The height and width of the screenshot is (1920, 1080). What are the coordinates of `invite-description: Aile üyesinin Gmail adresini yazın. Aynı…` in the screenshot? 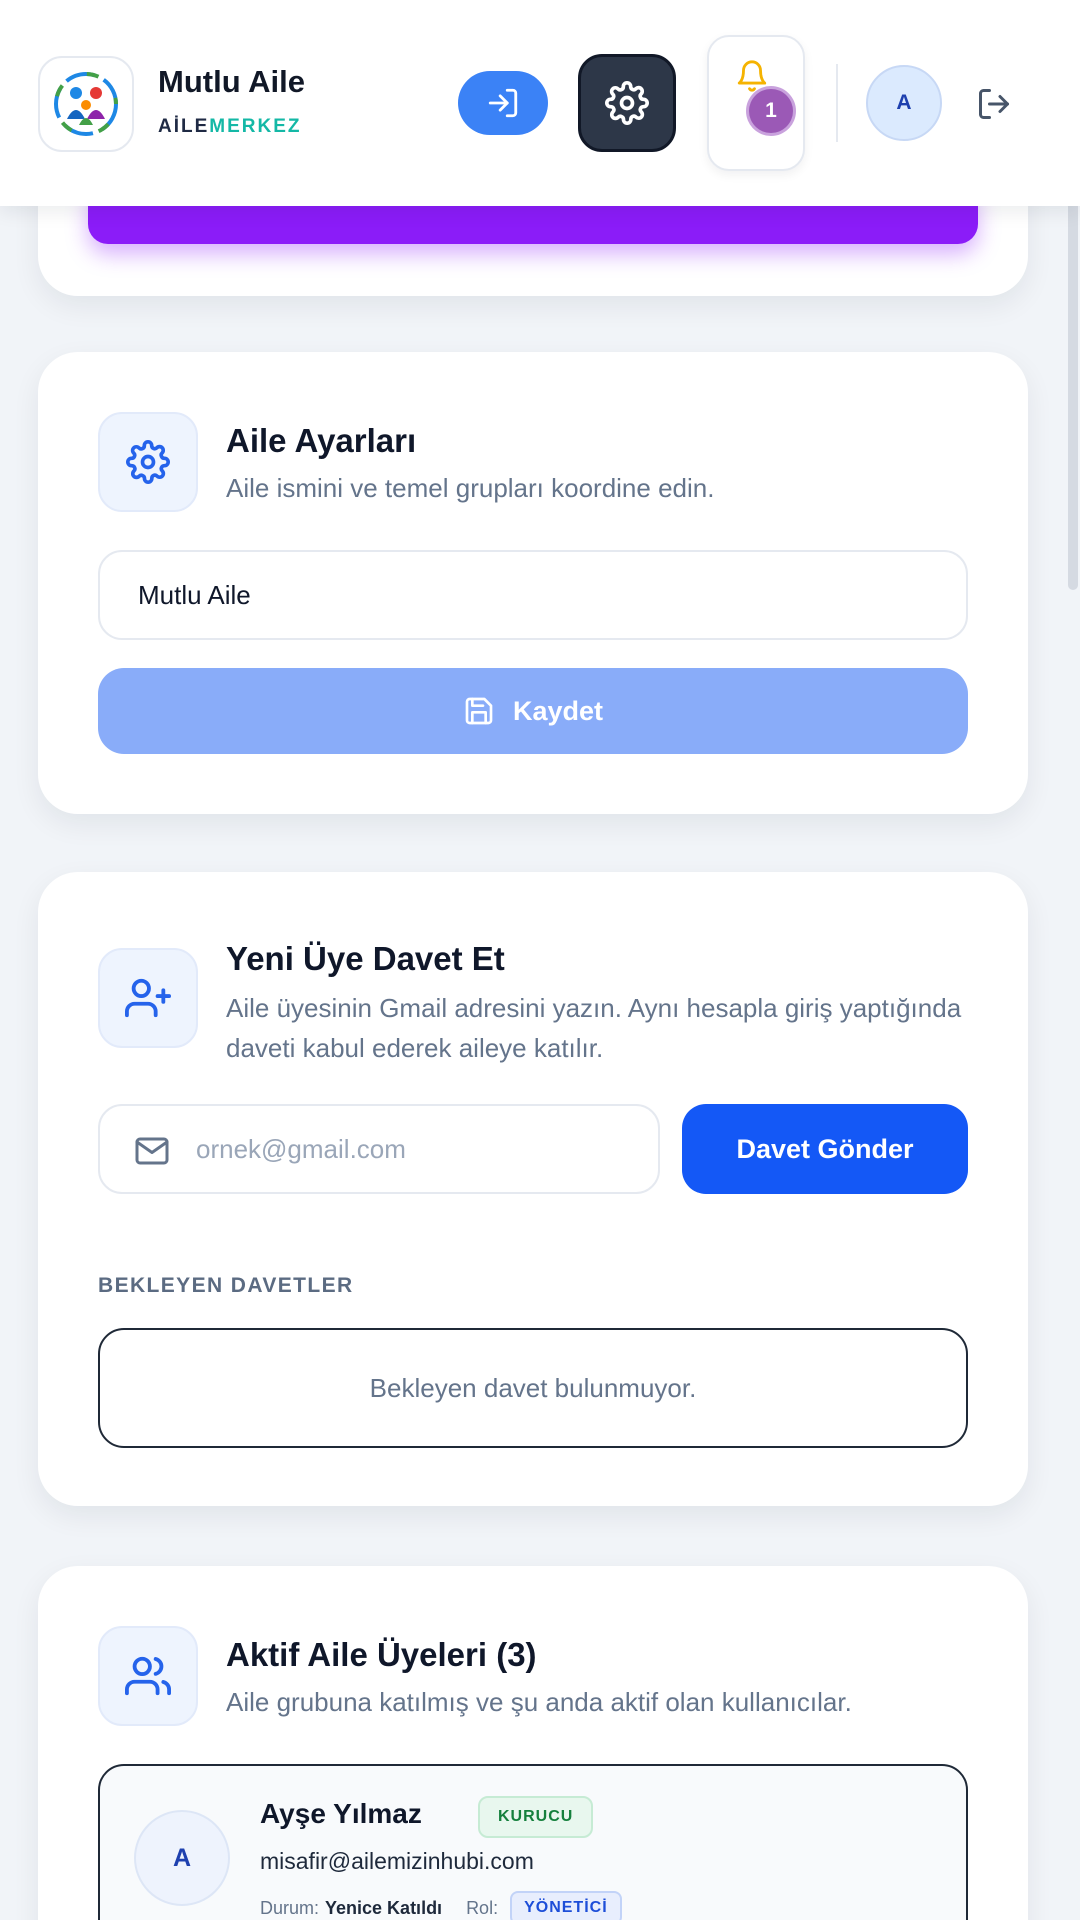 It's located at (594, 1028).